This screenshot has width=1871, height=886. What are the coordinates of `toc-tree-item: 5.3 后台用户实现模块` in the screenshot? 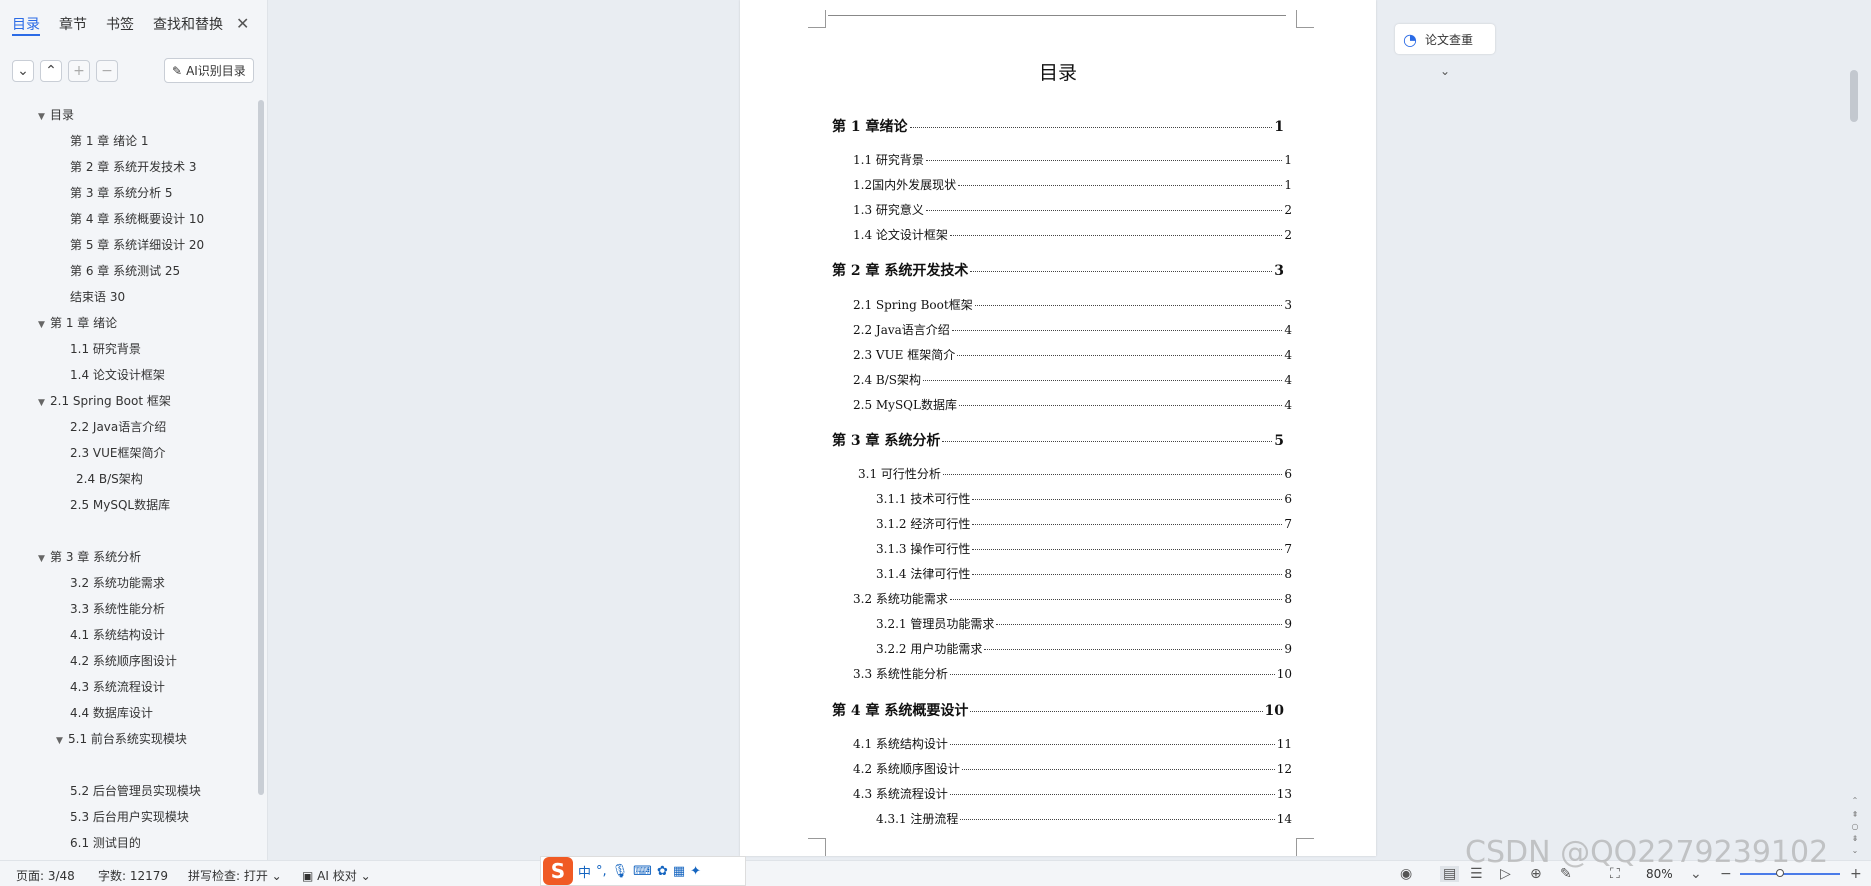 It's located at (129, 816).